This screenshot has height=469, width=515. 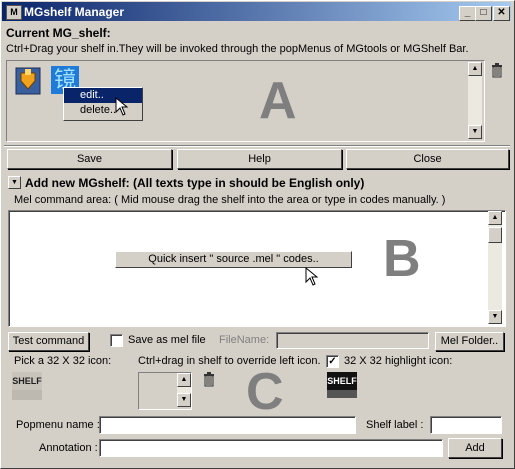 I want to click on annotation-input, so click(x=271, y=448).